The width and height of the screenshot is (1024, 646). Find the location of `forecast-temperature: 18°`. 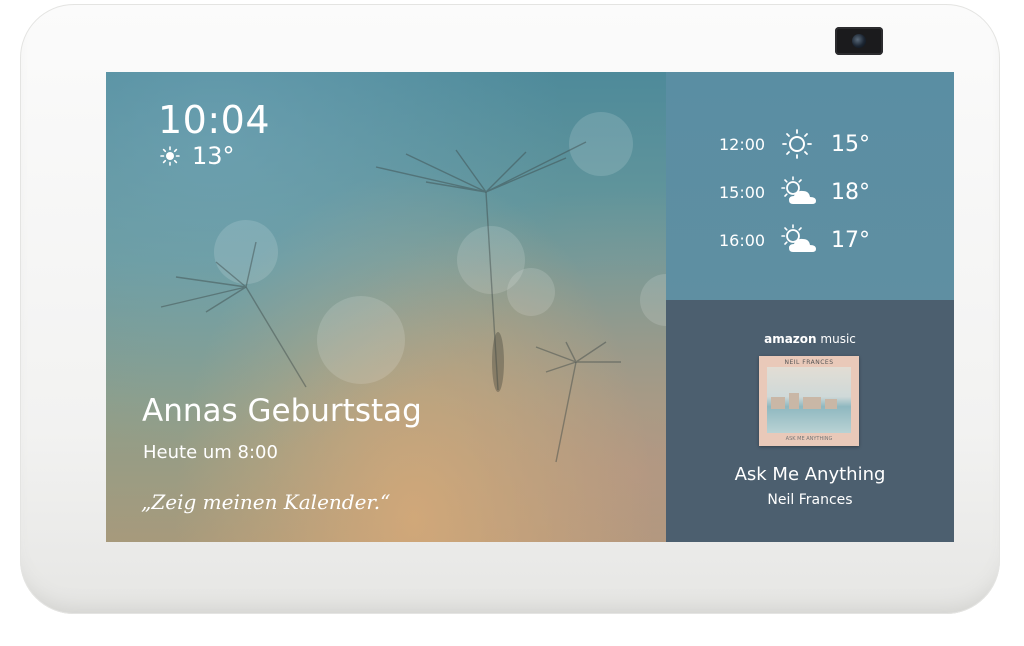

forecast-temperature: 18° is located at coordinates (850, 192).